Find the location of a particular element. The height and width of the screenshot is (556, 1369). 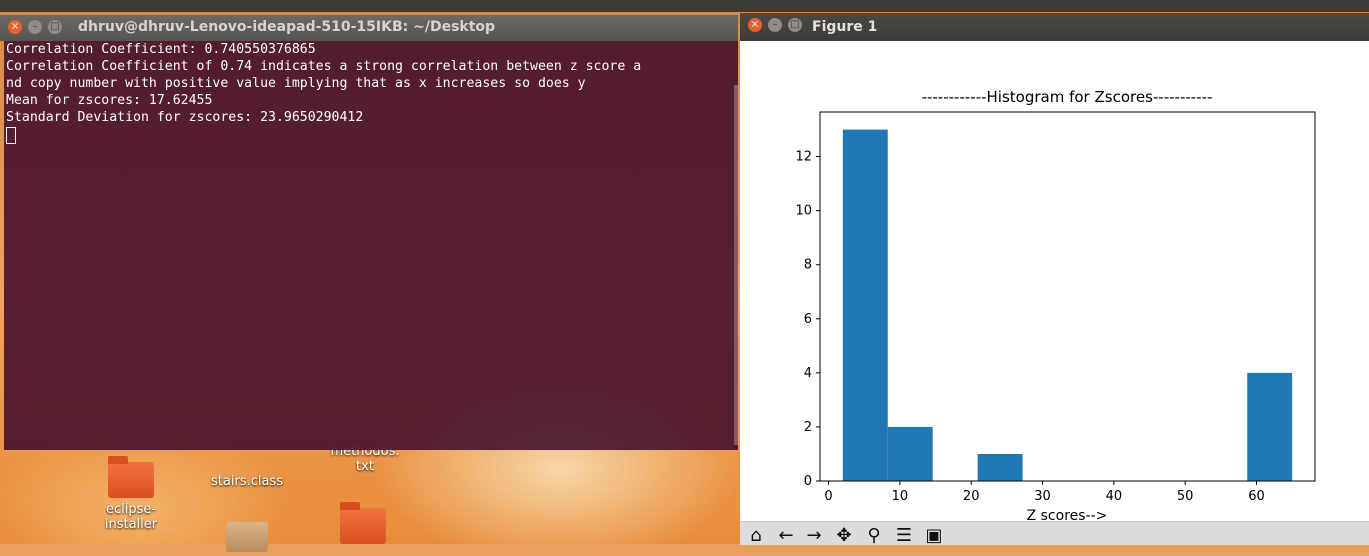

desktop-icon-stairs-class: stairs.class is located at coordinates (247, 481).